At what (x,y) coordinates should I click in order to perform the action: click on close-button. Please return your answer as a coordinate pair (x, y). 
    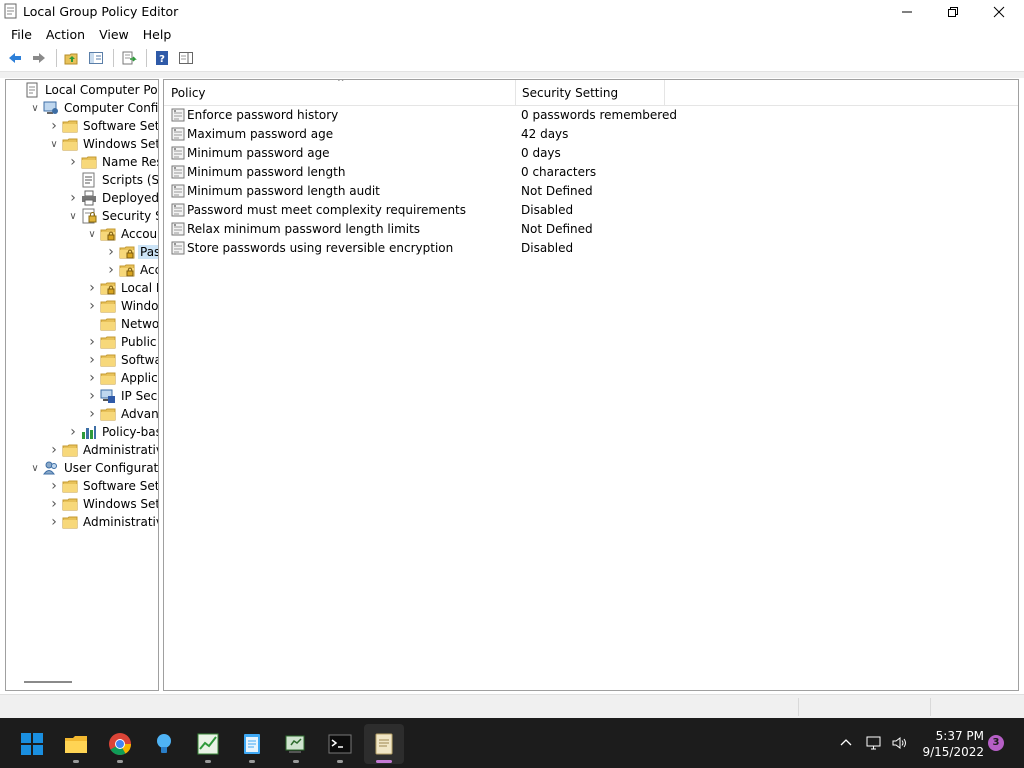
    Looking at the image, I should click on (999, 12).